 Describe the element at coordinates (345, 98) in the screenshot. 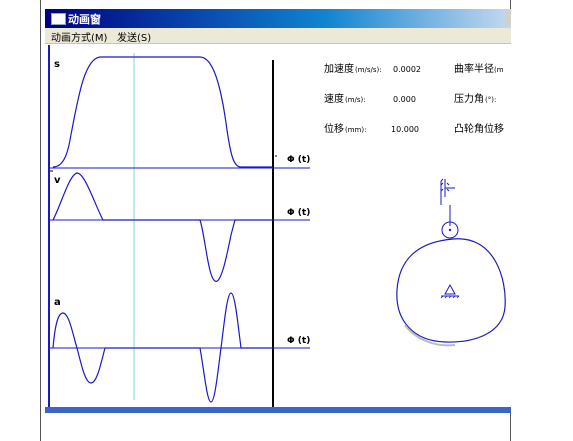

I see `speed-label: 速度(m/s):` at that location.